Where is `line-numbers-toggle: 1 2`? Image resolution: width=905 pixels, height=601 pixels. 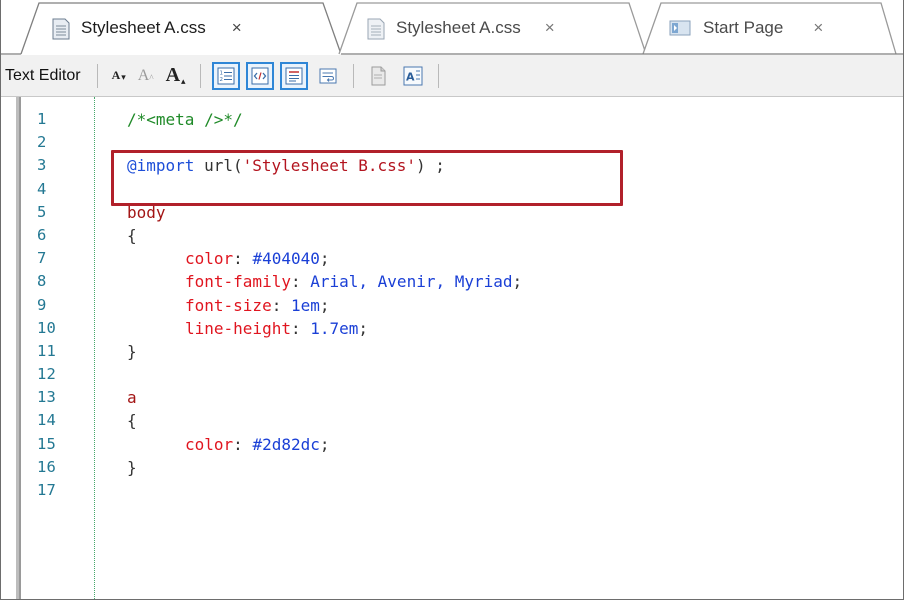 line-numbers-toggle: 1 2 is located at coordinates (225, 75).